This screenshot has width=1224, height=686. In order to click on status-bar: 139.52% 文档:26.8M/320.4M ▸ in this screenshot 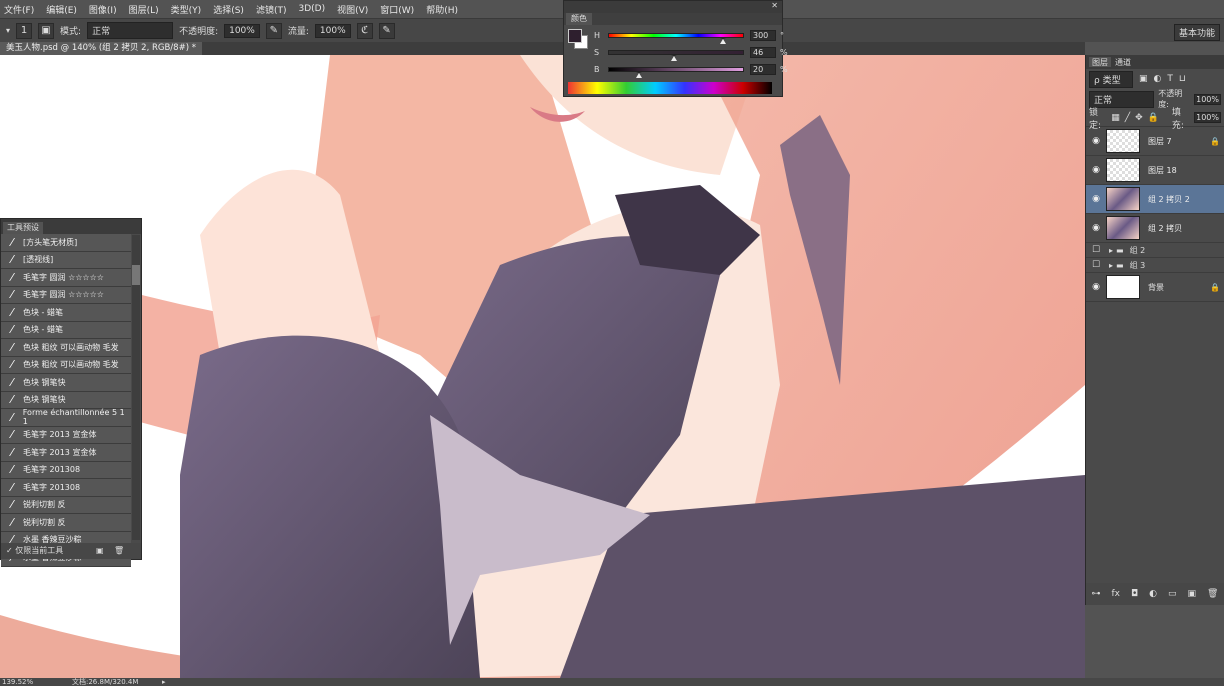, I will do `click(612, 682)`.